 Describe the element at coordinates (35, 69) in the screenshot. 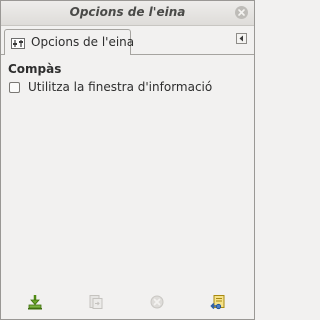

I see `section-title: Compàs` at that location.